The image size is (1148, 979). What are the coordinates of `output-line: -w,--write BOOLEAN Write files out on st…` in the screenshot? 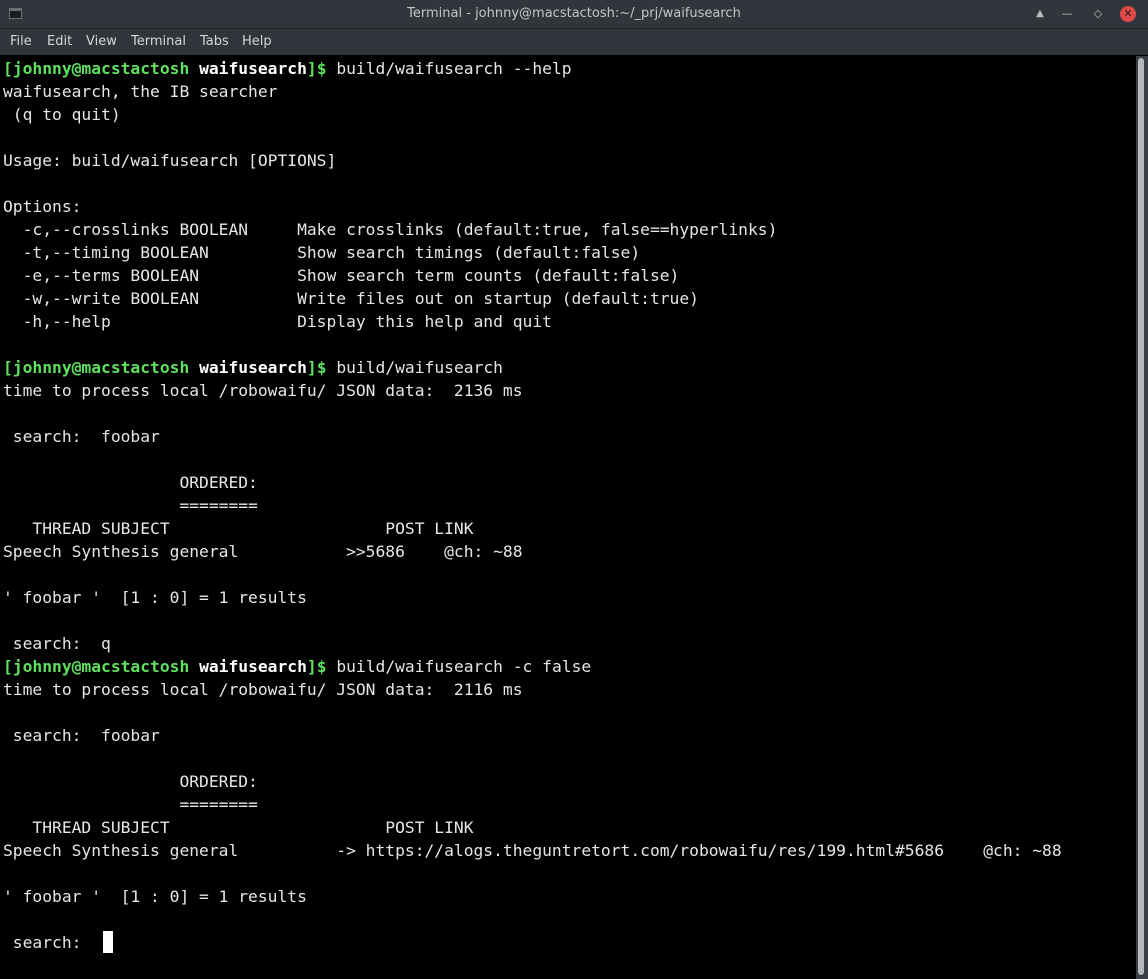 It's located at (351, 298).